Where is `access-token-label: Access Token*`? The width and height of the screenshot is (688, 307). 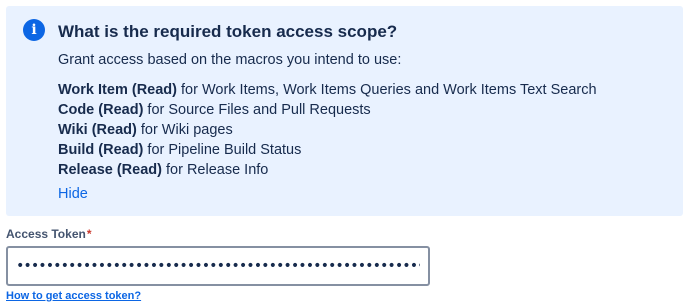 access-token-label: Access Token* is located at coordinates (49, 234).